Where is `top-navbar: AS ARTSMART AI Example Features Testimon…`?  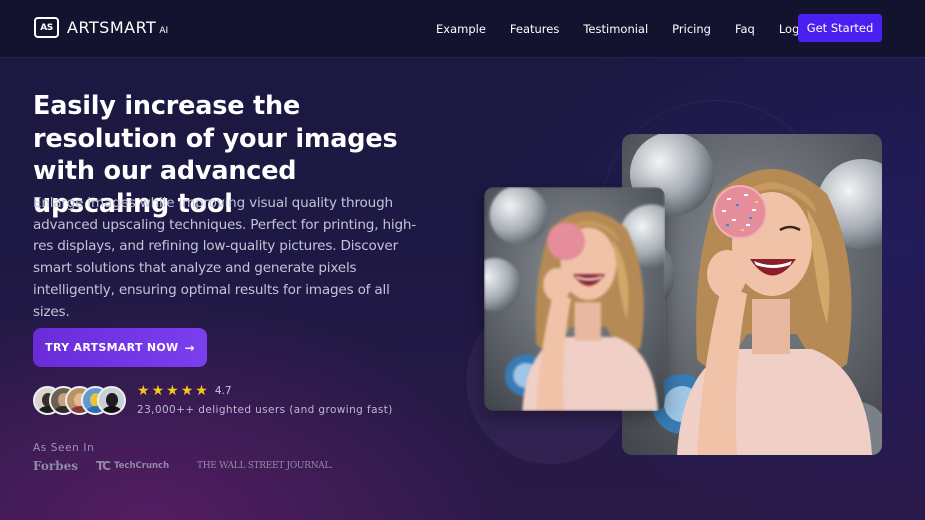
top-navbar: AS ARTSMART AI Example Features Testimon… is located at coordinates (462, 28).